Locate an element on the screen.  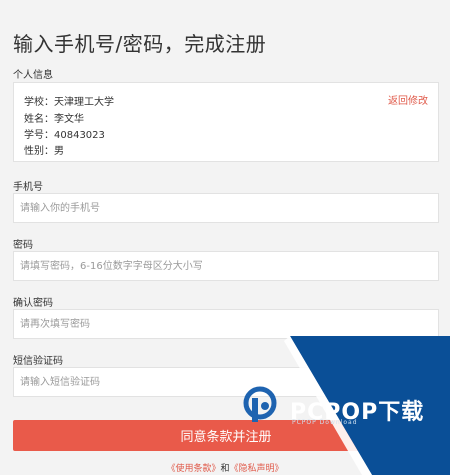
terms-and: 和 is located at coordinates (225, 469).